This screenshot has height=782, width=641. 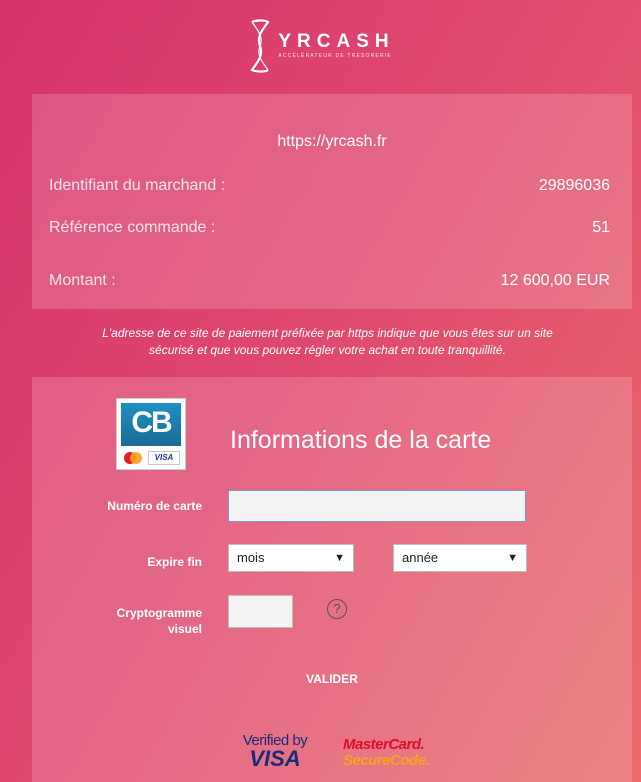 I want to click on brand-logo: YRCASH ACCÉLÉRATEUR DE TRÉSORERIE, so click(x=320, y=46).